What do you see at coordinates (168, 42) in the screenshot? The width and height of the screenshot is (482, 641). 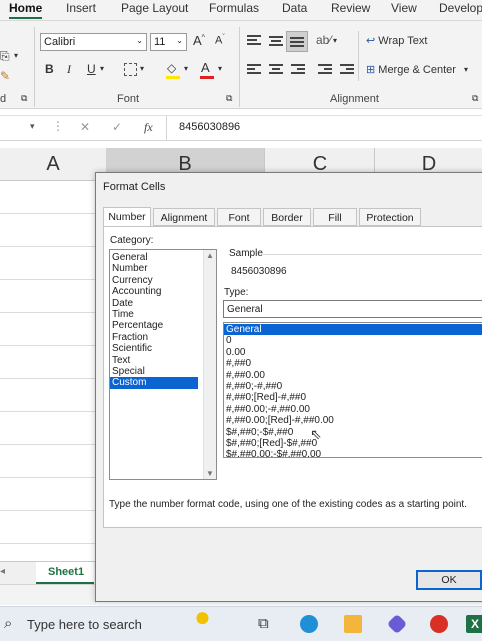 I see `font-size-select: 11 ⌄` at bounding box center [168, 42].